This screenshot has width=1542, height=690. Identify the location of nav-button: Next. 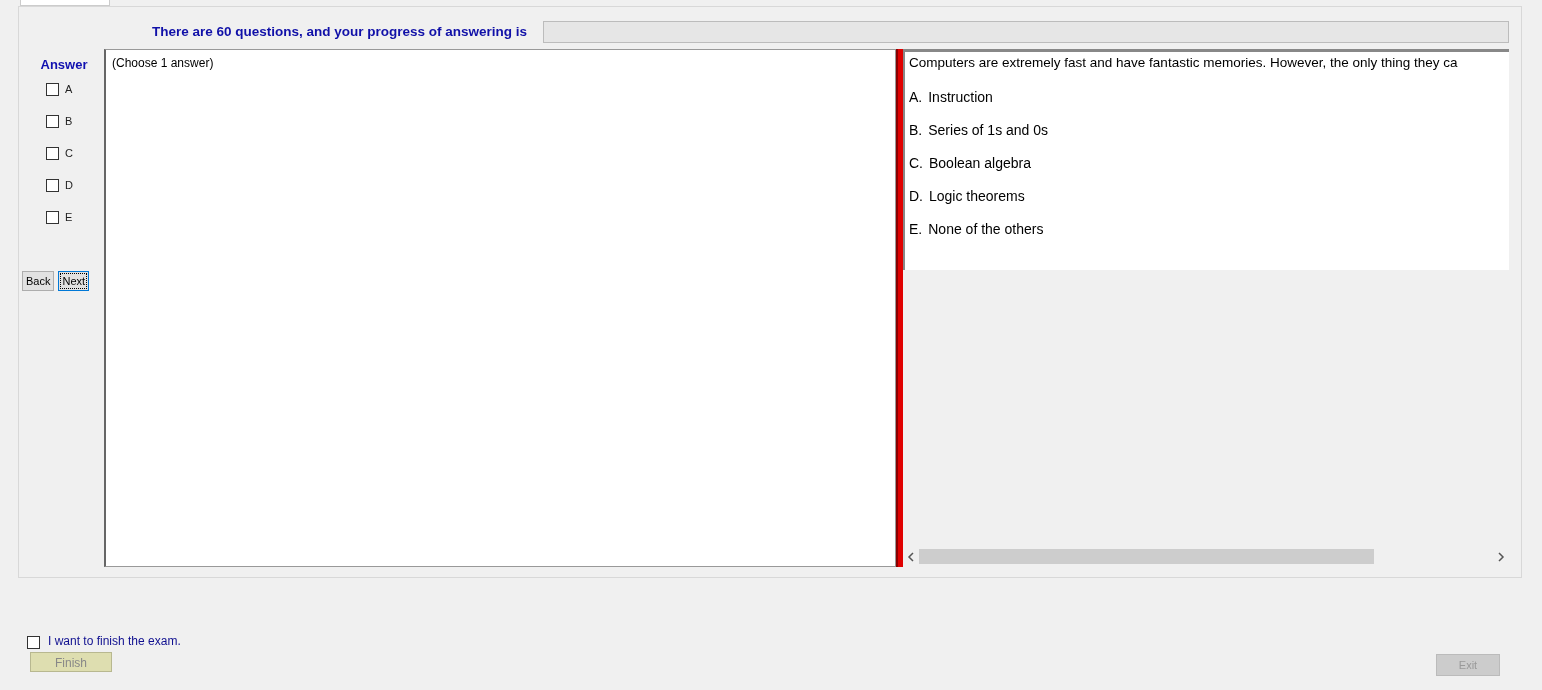
(74, 281).